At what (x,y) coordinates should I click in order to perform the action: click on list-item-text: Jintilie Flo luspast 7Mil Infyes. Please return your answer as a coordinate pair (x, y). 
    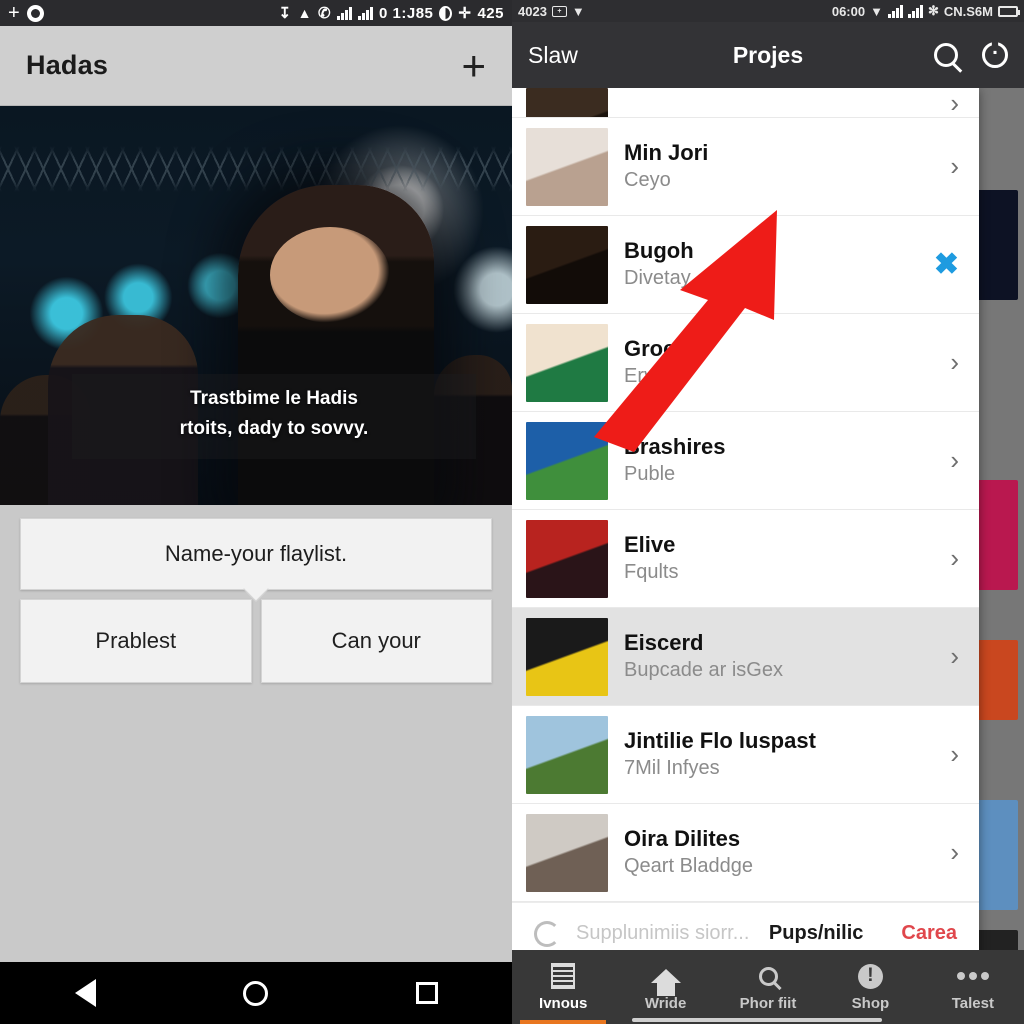
    Looking at the image, I should click on (779, 754).